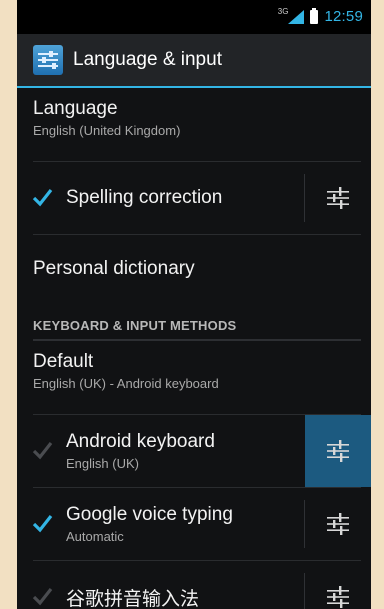  What do you see at coordinates (194, 17) in the screenshot?
I see `status-bar: 3G 12:59` at bounding box center [194, 17].